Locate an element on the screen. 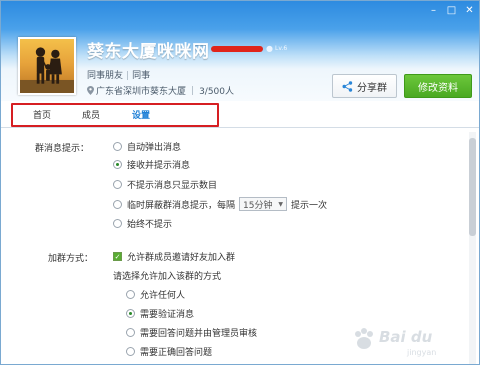 Image resolution: width=480 pixels, height=365 pixels. option-label: 需要验证消息 is located at coordinates (167, 315).